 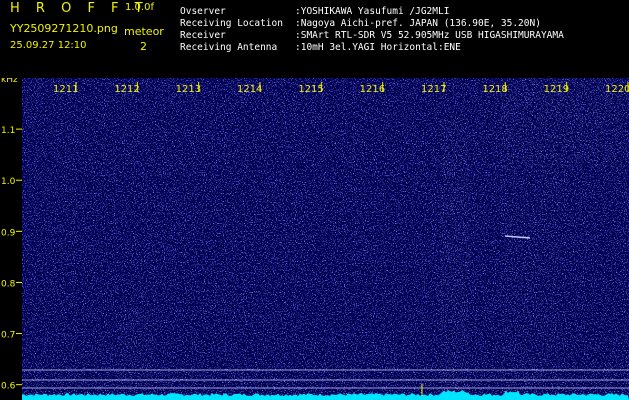 What do you see at coordinates (188, 89) in the screenshot?
I see `x-tick-label: 1213` at bounding box center [188, 89].